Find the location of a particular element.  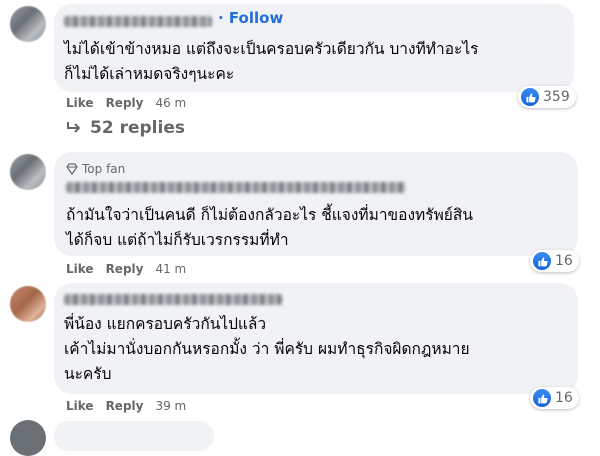

comment-actions: Like Reply 39 m is located at coordinates (126, 406).